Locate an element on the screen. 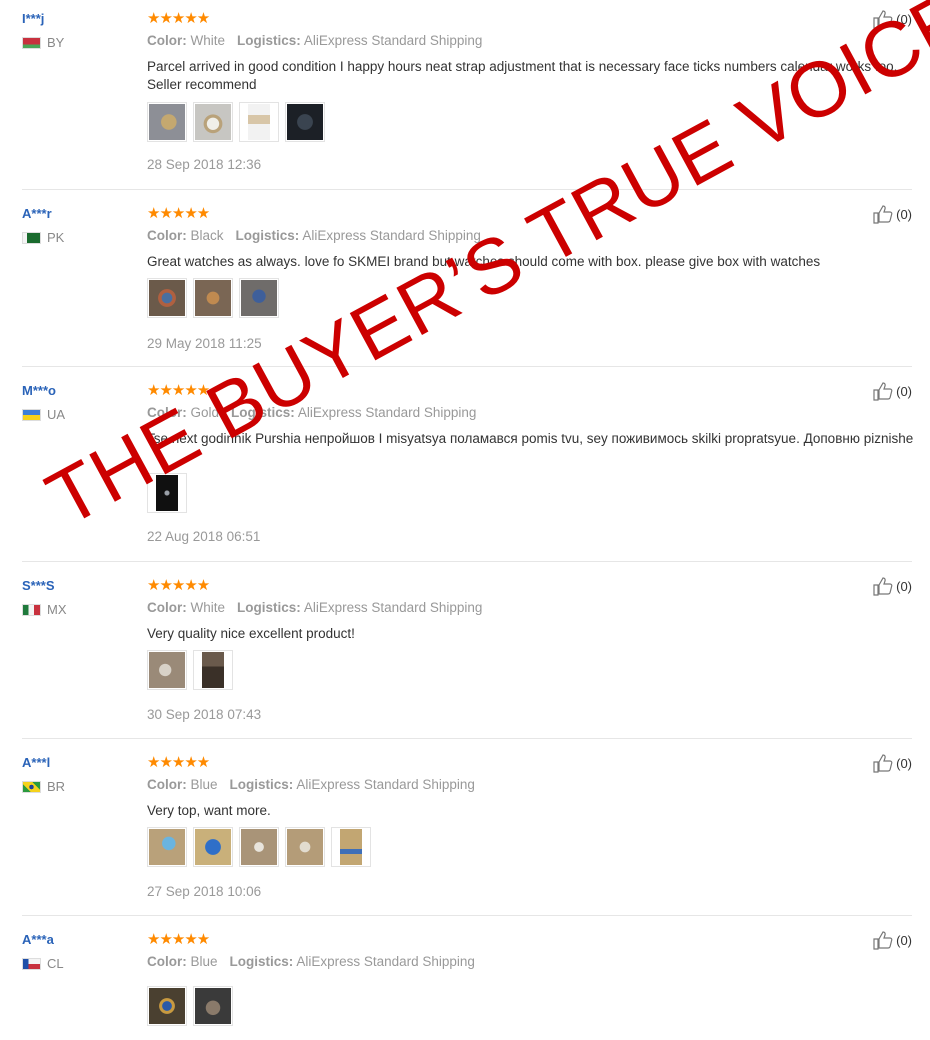 The width and height of the screenshot is (930, 1040). reviewer-name: A***r is located at coordinates (37, 213).